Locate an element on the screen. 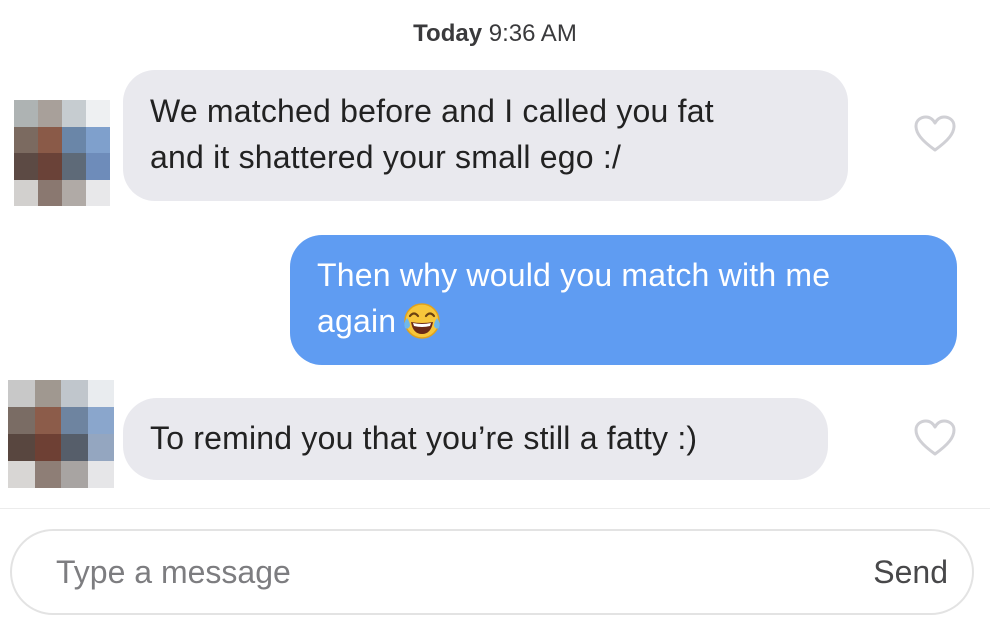 Image resolution: width=990 pixels, height=641 pixels. message-timestamp: Today 9:36 AM is located at coordinates (495, 34).